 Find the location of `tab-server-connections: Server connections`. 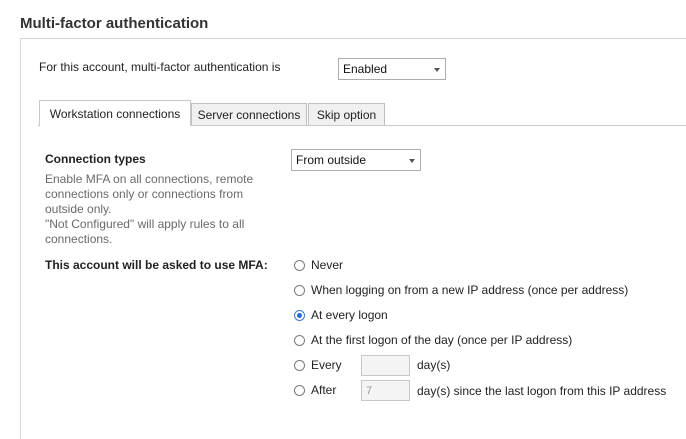

tab-server-connections: Server connections is located at coordinates (249, 114).